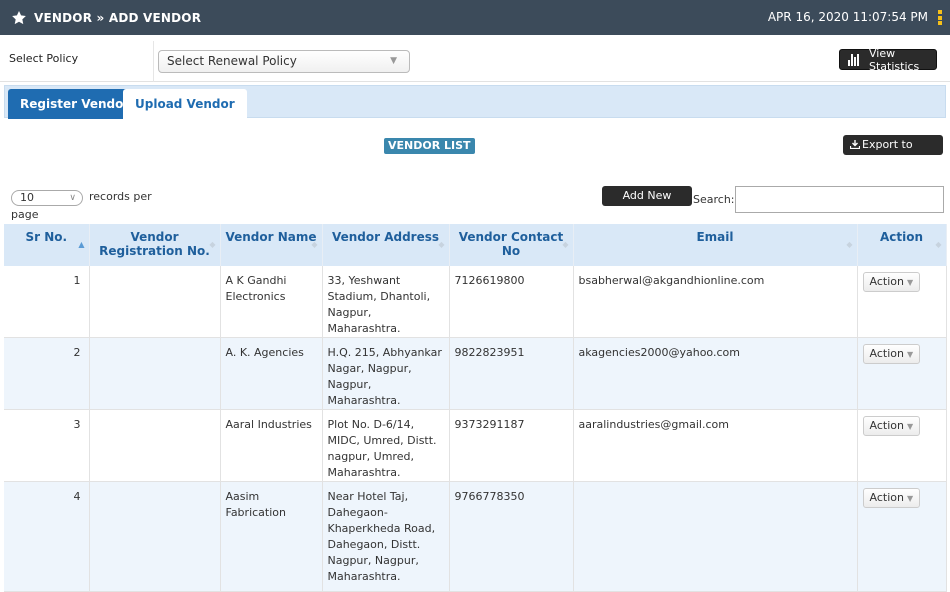 The image size is (950, 592). I want to click on column-header-contact-no: Vendor Contact No ◆, so click(511, 245).